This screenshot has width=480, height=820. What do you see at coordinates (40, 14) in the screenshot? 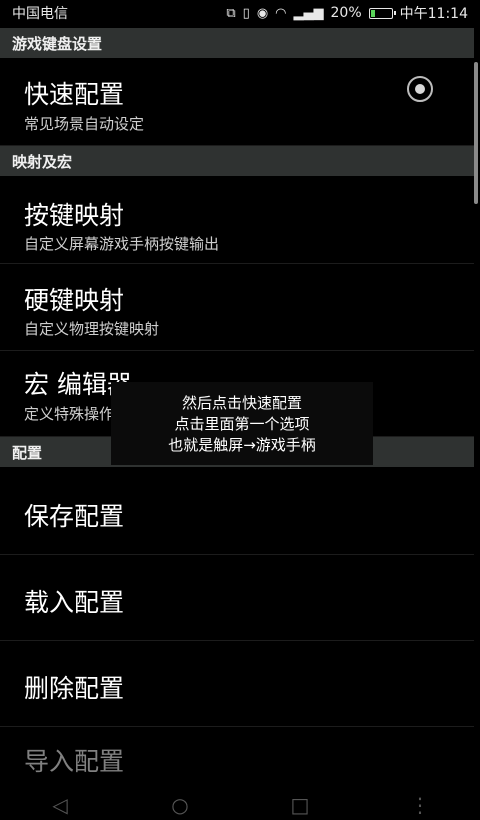
I see `carrier-label: 中国电信` at bounding box center [40, 14].